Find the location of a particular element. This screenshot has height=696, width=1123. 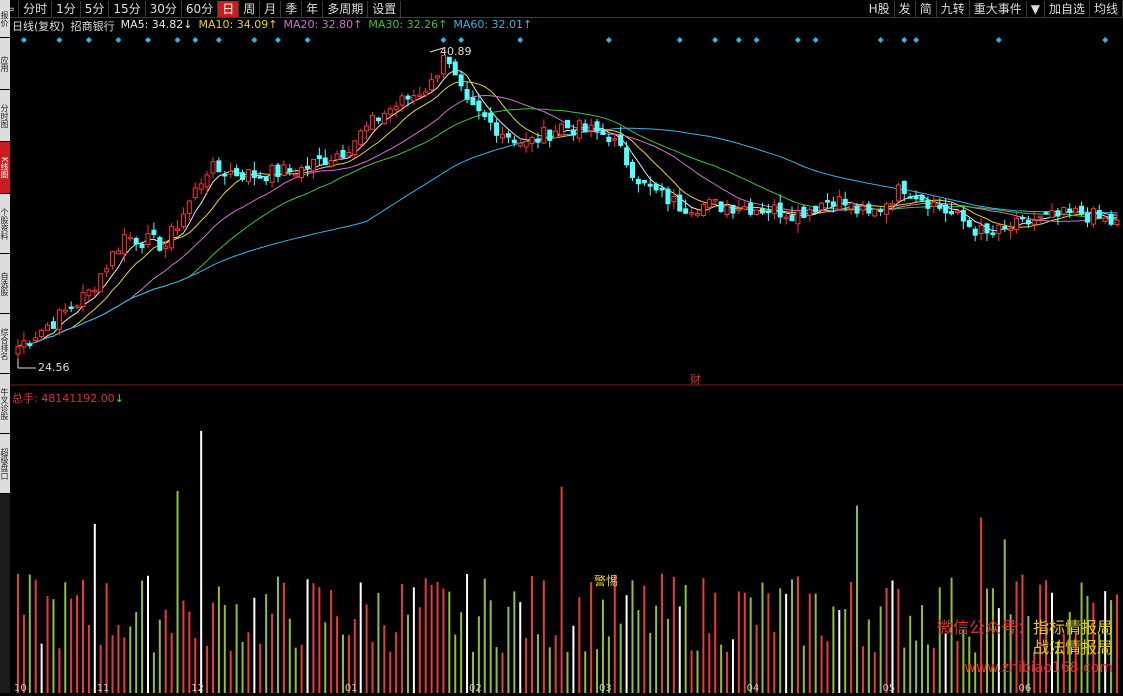

sidebar-tab-2: 分时图 is located at coordinates (5, 116).